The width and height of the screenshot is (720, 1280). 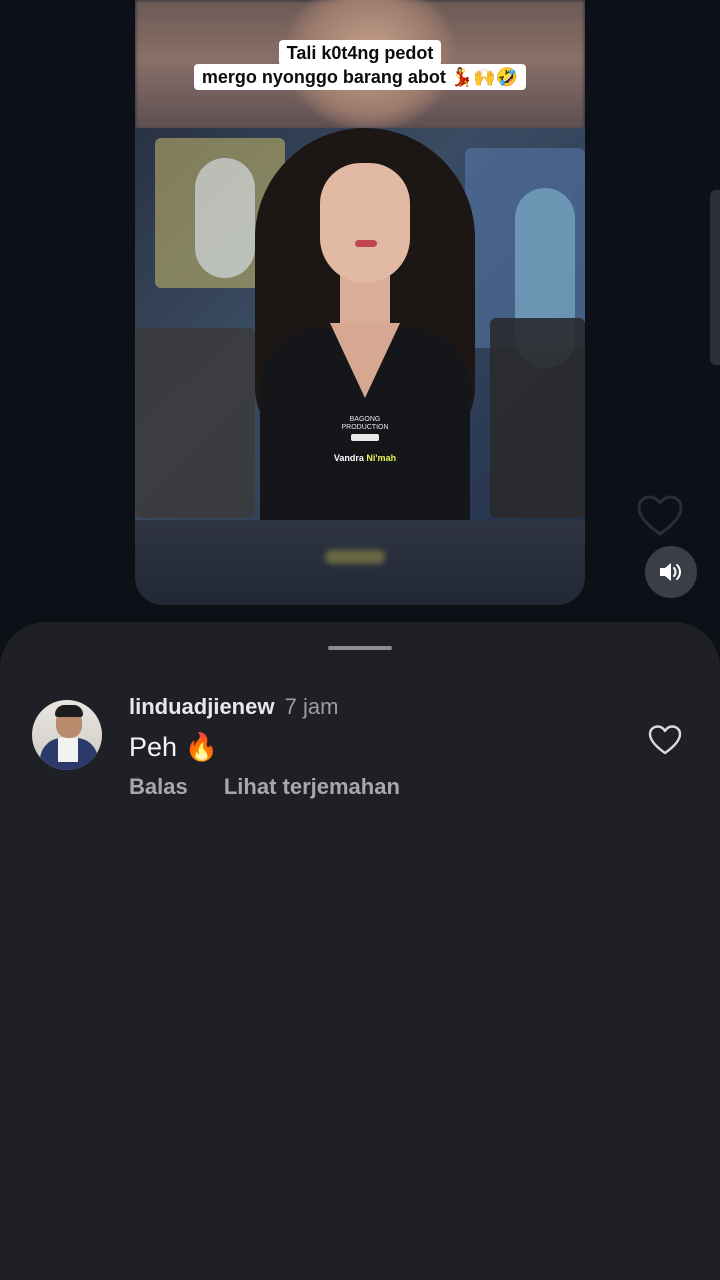 What do you see at coordinates (365, 324) in the screenshot?
I see `performer: BAGONG PRODUCTION Vandra Ni'mah` at bounding box center [365, 324].